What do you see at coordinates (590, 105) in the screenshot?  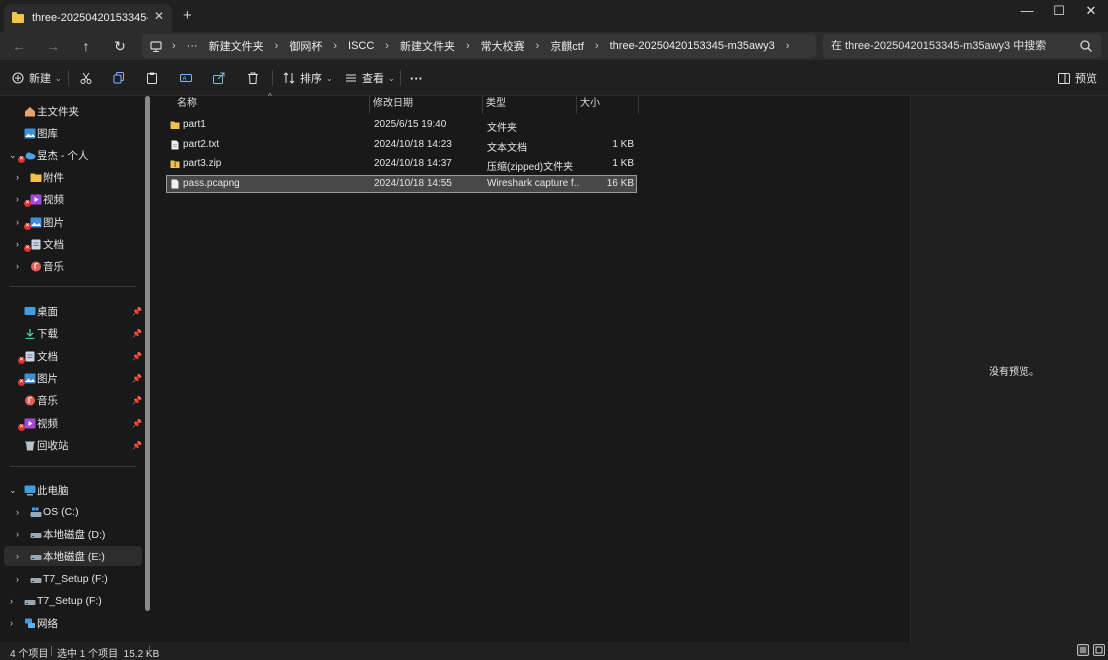 I see `column-header-size: 大小` at bounding box center [590, 105].